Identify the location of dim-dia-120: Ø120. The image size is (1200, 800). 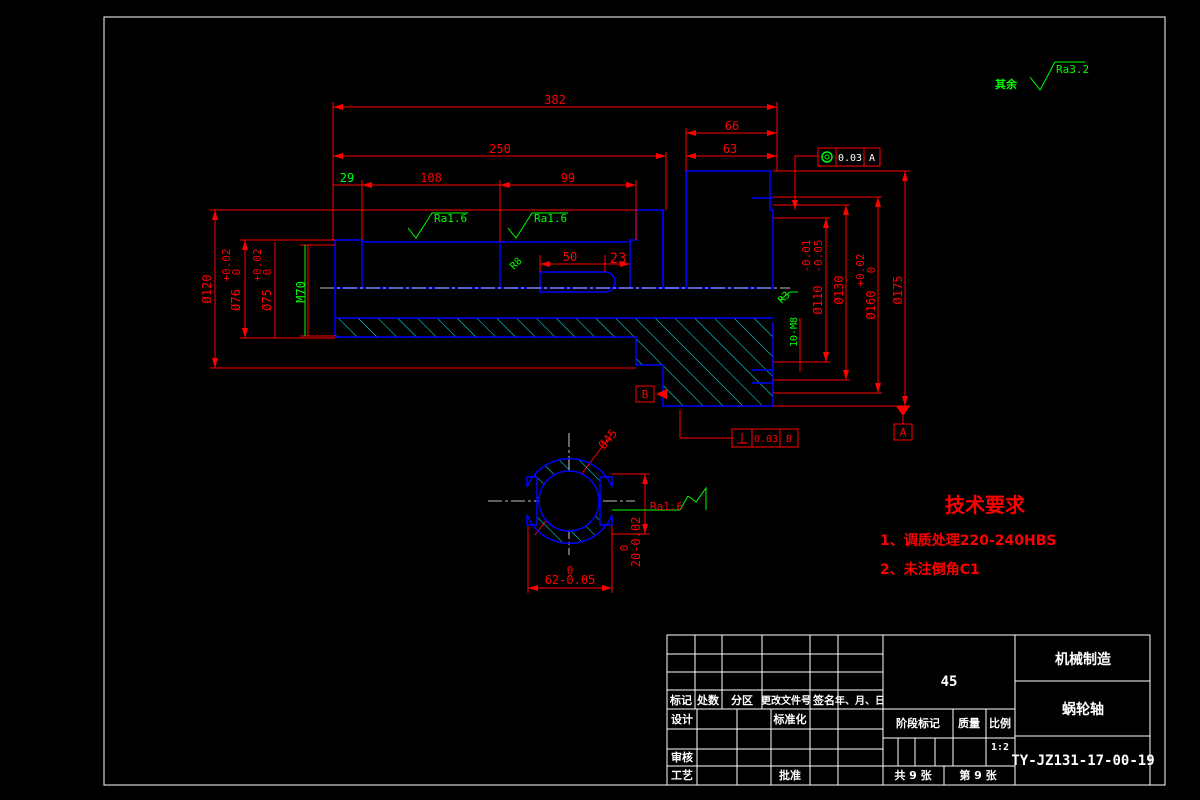
(207, 289).